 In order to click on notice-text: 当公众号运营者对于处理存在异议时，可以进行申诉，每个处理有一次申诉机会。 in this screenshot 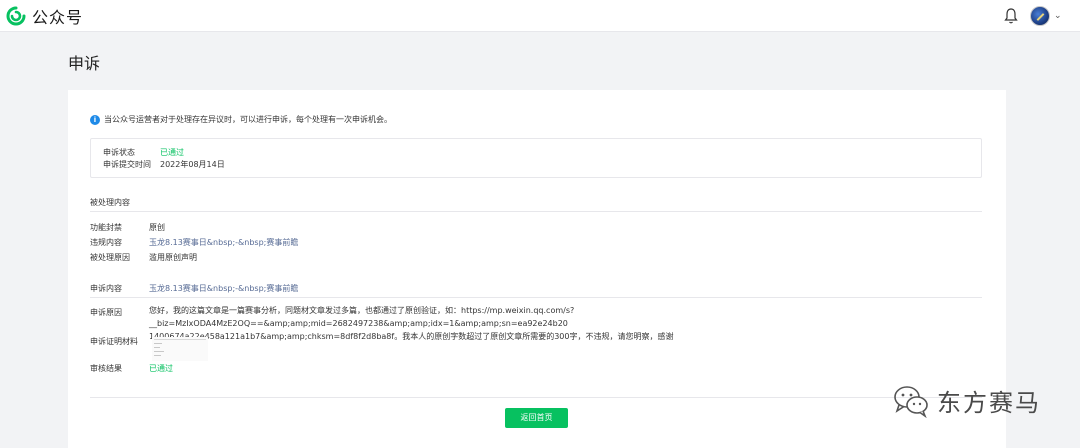, I will do `click(248, 119)`.